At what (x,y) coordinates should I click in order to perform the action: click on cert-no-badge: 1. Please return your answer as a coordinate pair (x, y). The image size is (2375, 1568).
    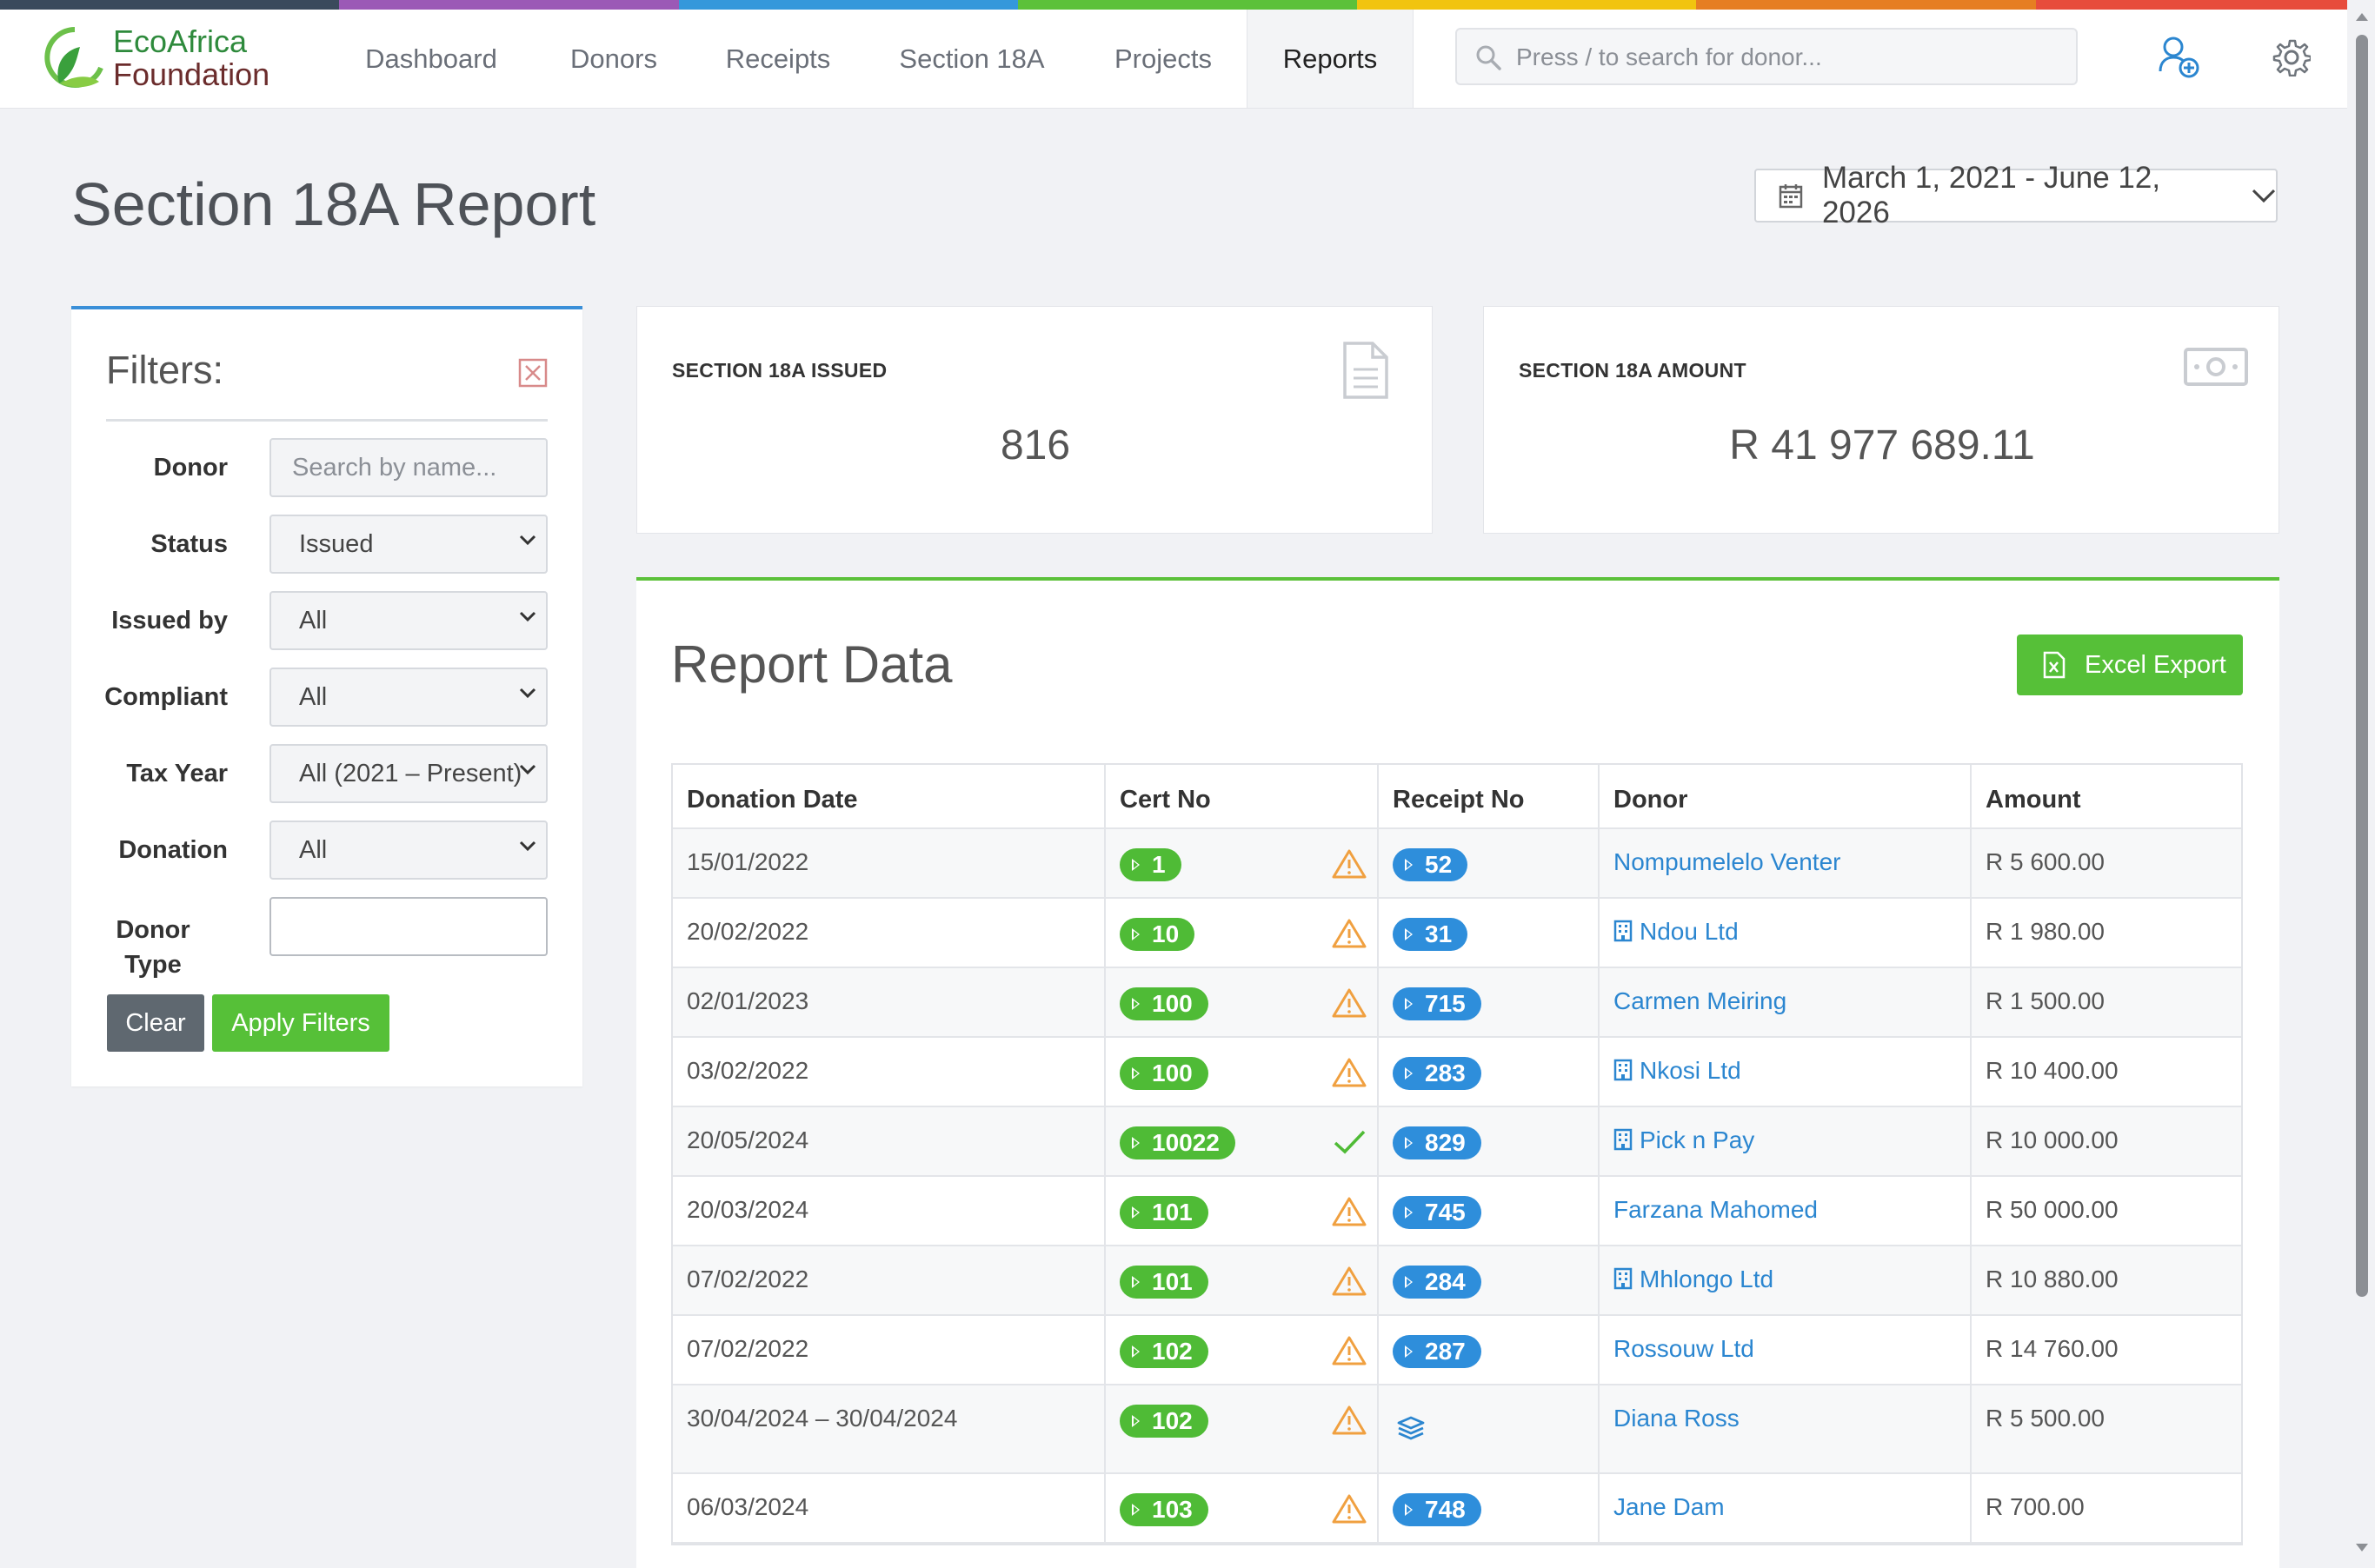
    Looking at the image, I should click on (1150, 864).